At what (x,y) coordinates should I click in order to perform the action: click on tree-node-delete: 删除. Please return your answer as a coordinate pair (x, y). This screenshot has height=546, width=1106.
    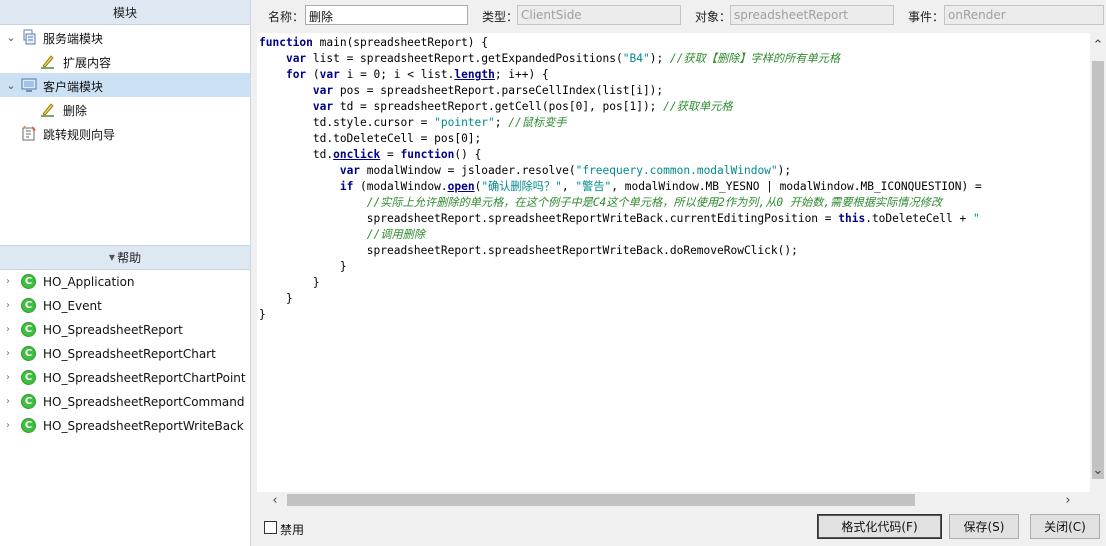
    Looking at the image, I should click on (125, 109).